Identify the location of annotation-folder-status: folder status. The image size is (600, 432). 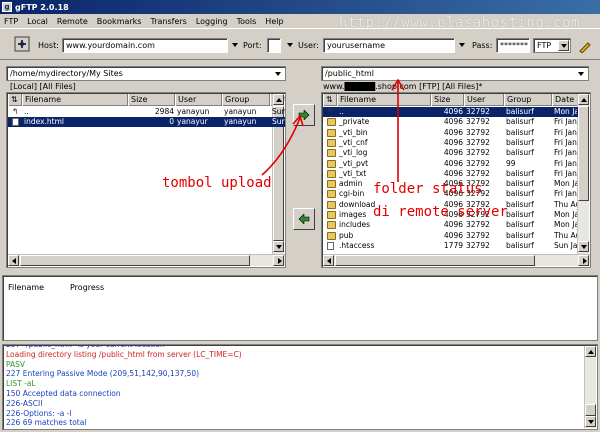
(428, 189).